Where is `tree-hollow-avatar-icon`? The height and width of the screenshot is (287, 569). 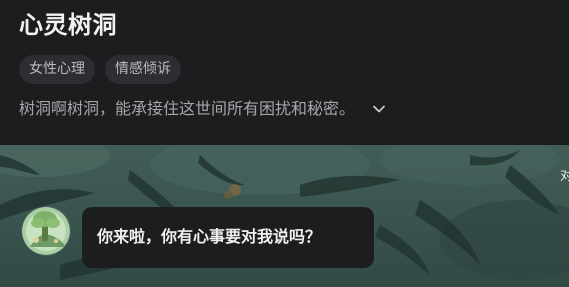
tree-hollow-avatar-icon is located at coordinates (46, 231).